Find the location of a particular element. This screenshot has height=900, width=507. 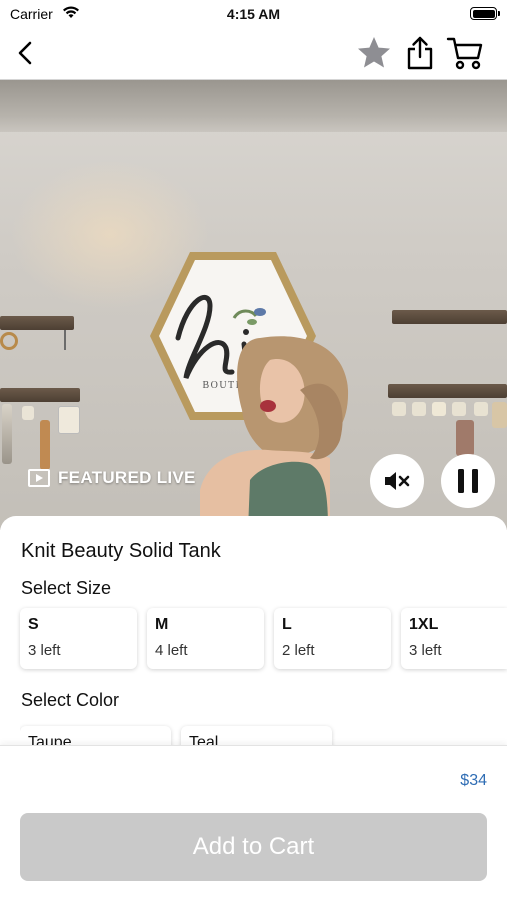

right-shelf-bottom is located at coordinates (447, 391).